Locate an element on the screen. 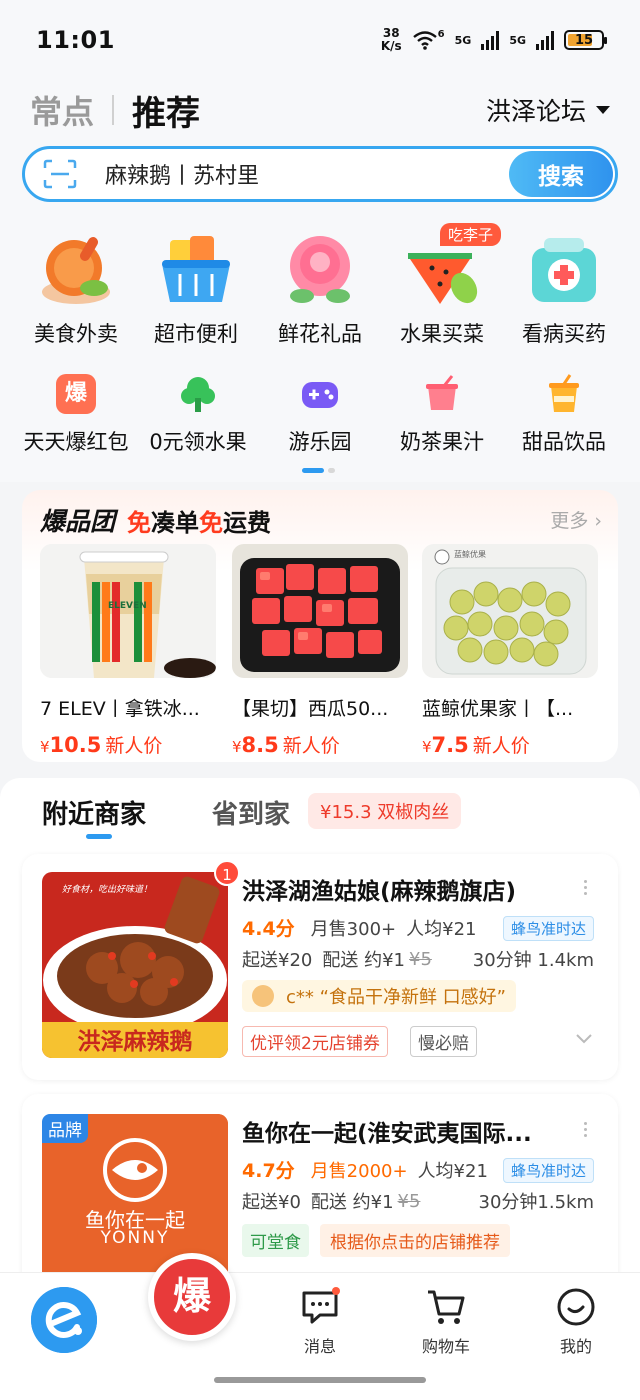  shop-stats: 4.7分 月售2000+ 人均¥21 is located at coordinates (365, 1171).